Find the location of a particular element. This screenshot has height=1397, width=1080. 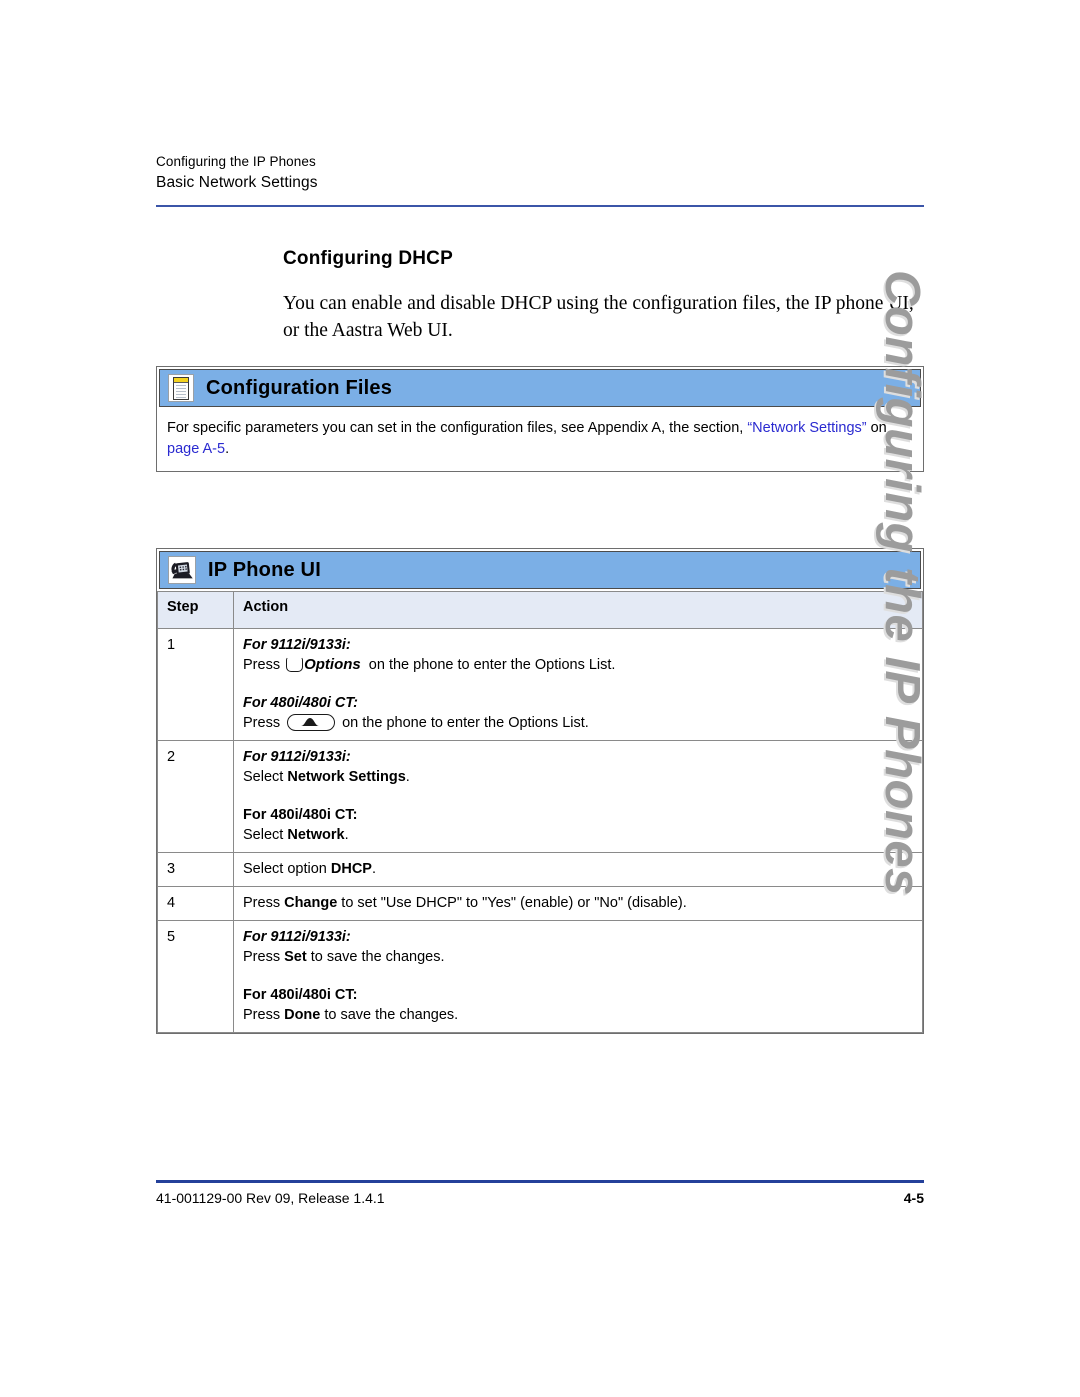

callout-text-end: . is located at coordinates (227, 449).